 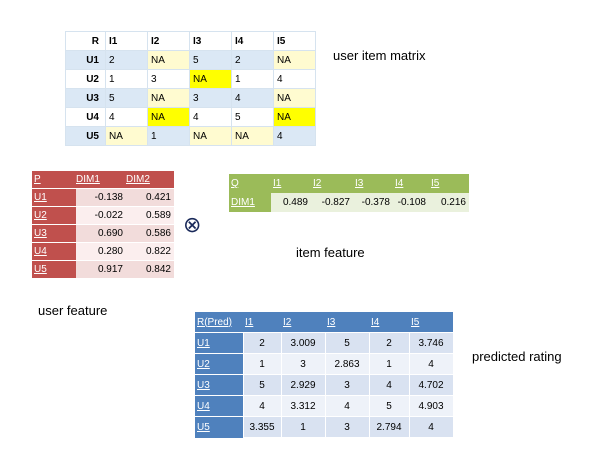 I want to click on table-row: U4 0.280 0.822, so click(x=103, y=251).